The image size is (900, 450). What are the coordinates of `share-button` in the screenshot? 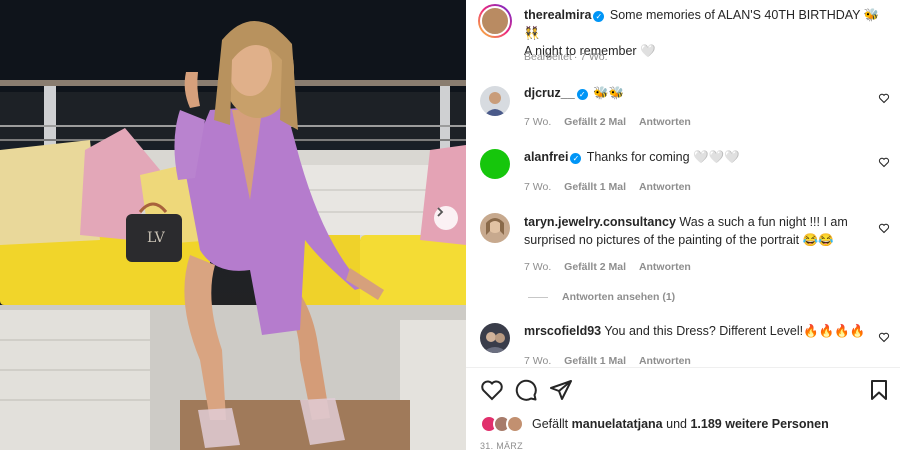 It's located at (561, 390).